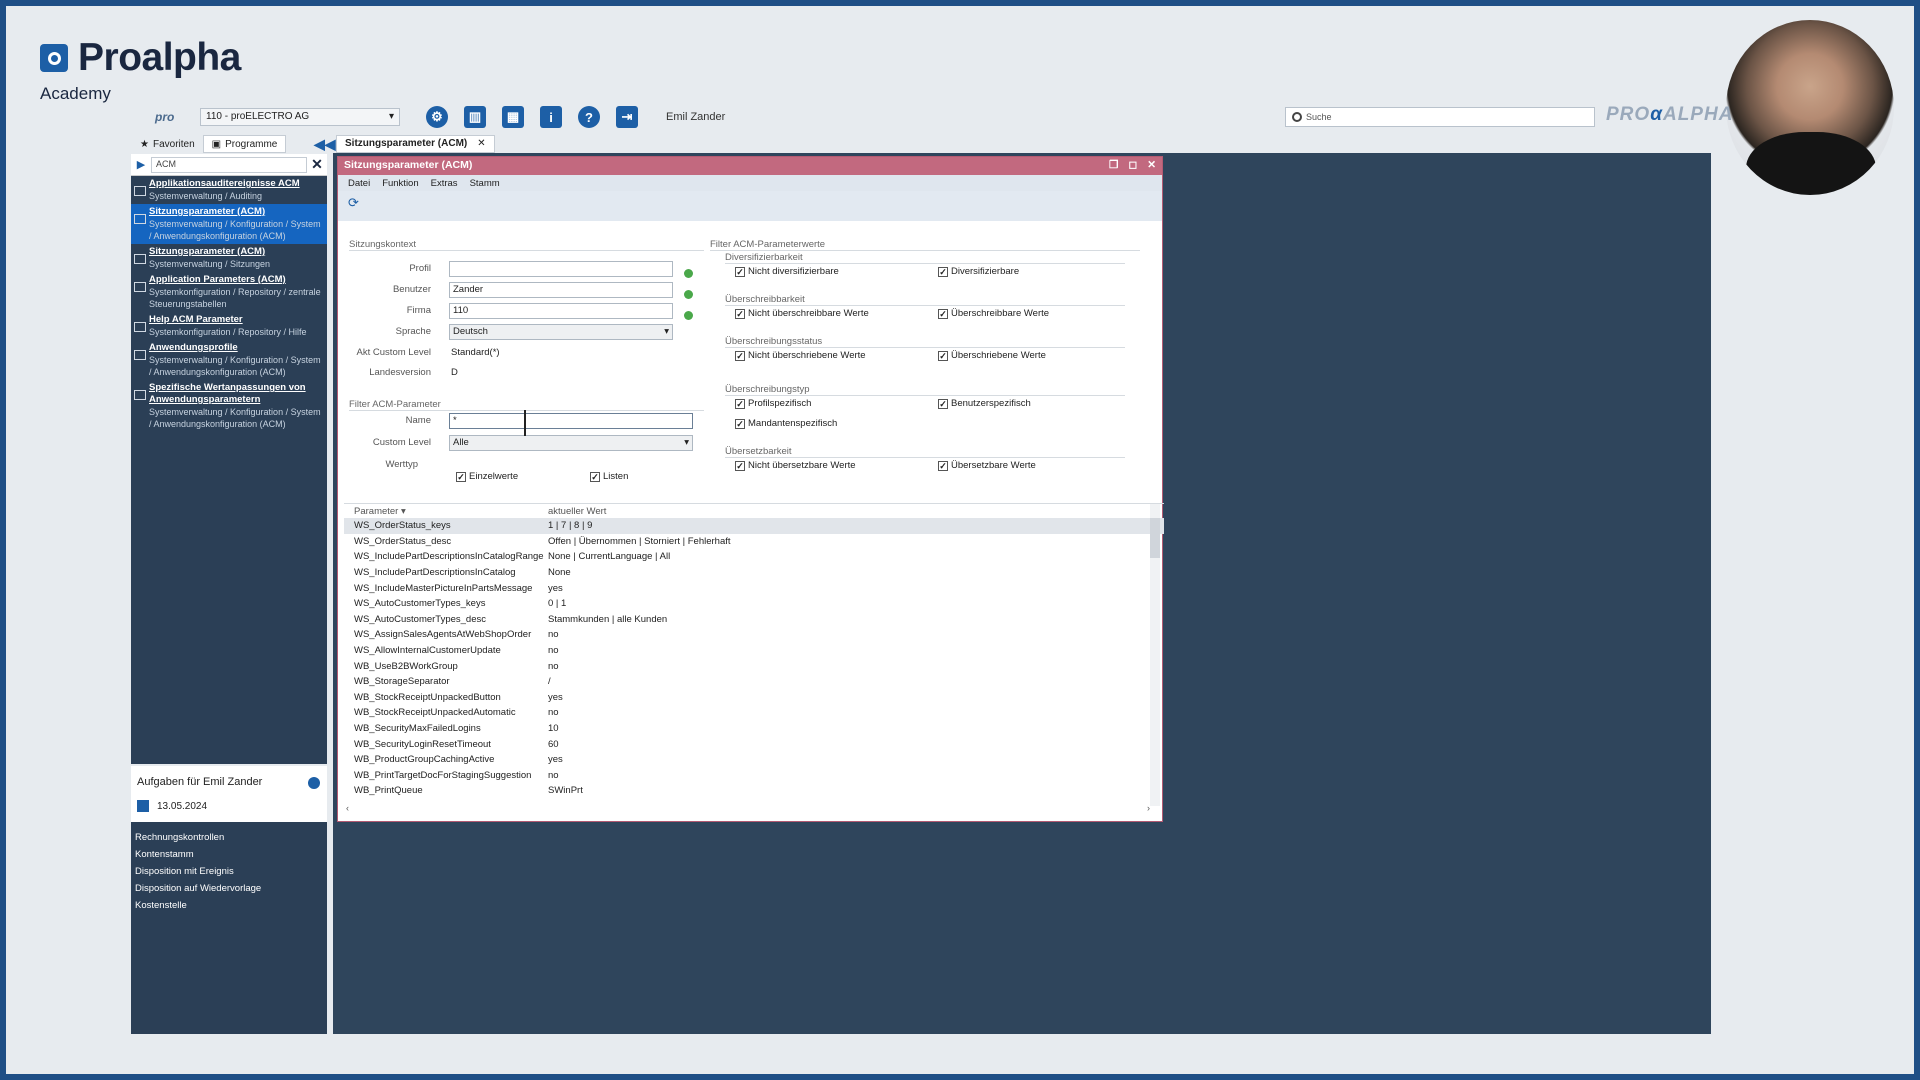 The height and width of the screenshot is (1080, 1920). What do you see at coordinates (773, 403) in the screenshot?
I see `filter-checkbox: ✓ Profilspezifisch` at bounding box center [773, 403].